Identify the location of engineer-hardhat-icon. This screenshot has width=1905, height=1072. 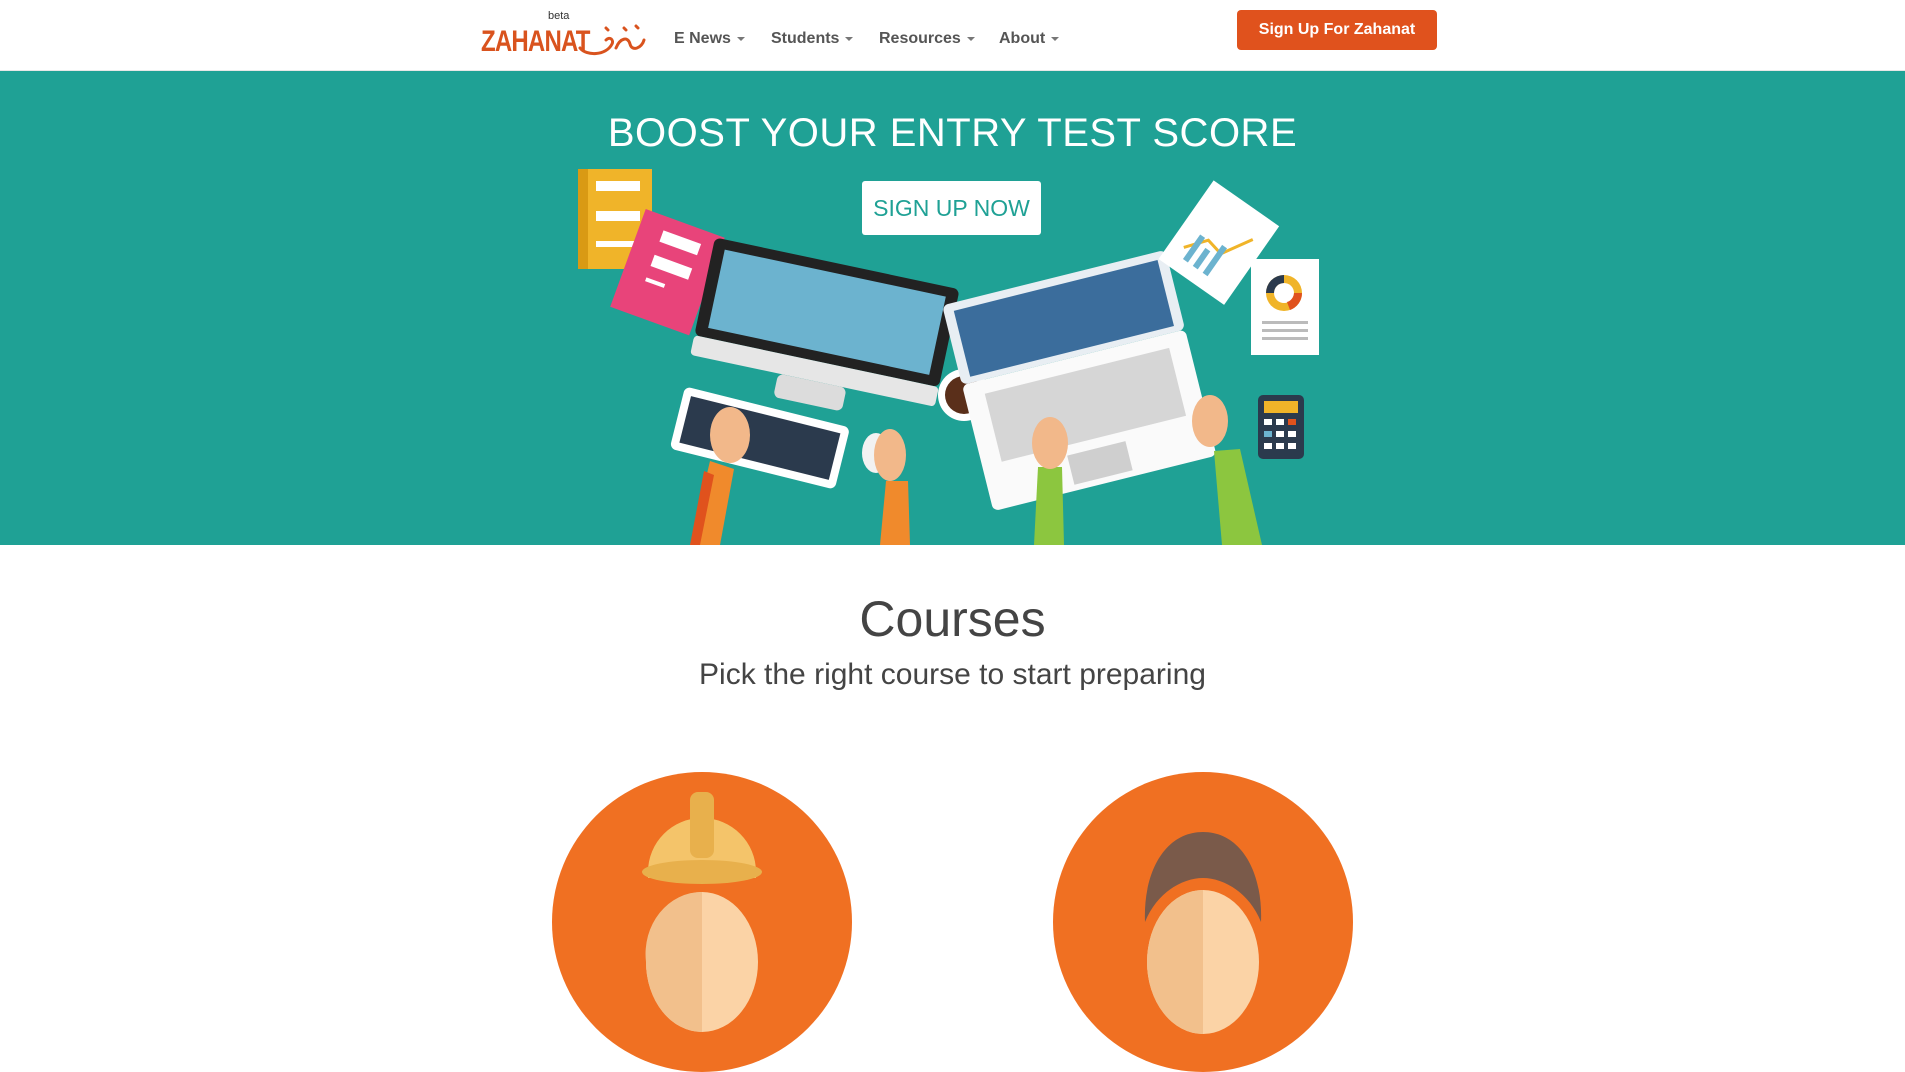
(702, 912).